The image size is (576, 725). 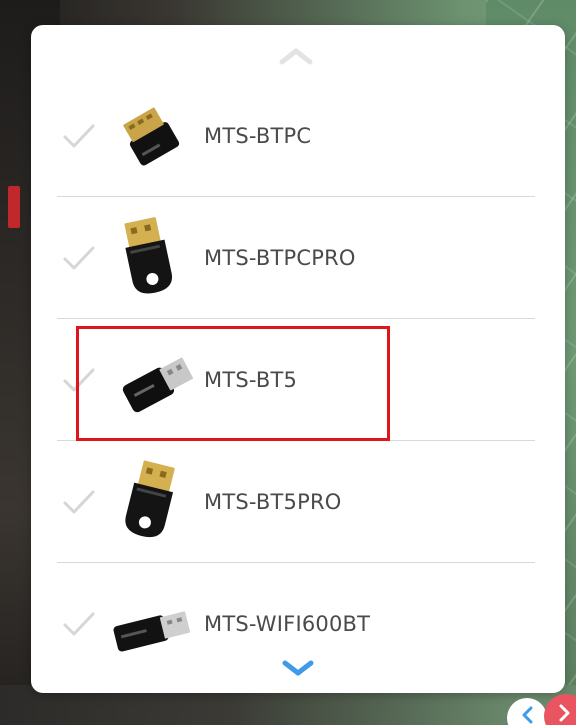 What do you see at coordinates (287, 624) in the screenshot?
I see `item-label: MTS-WIFI600BT` at bounding box center [287, 624].